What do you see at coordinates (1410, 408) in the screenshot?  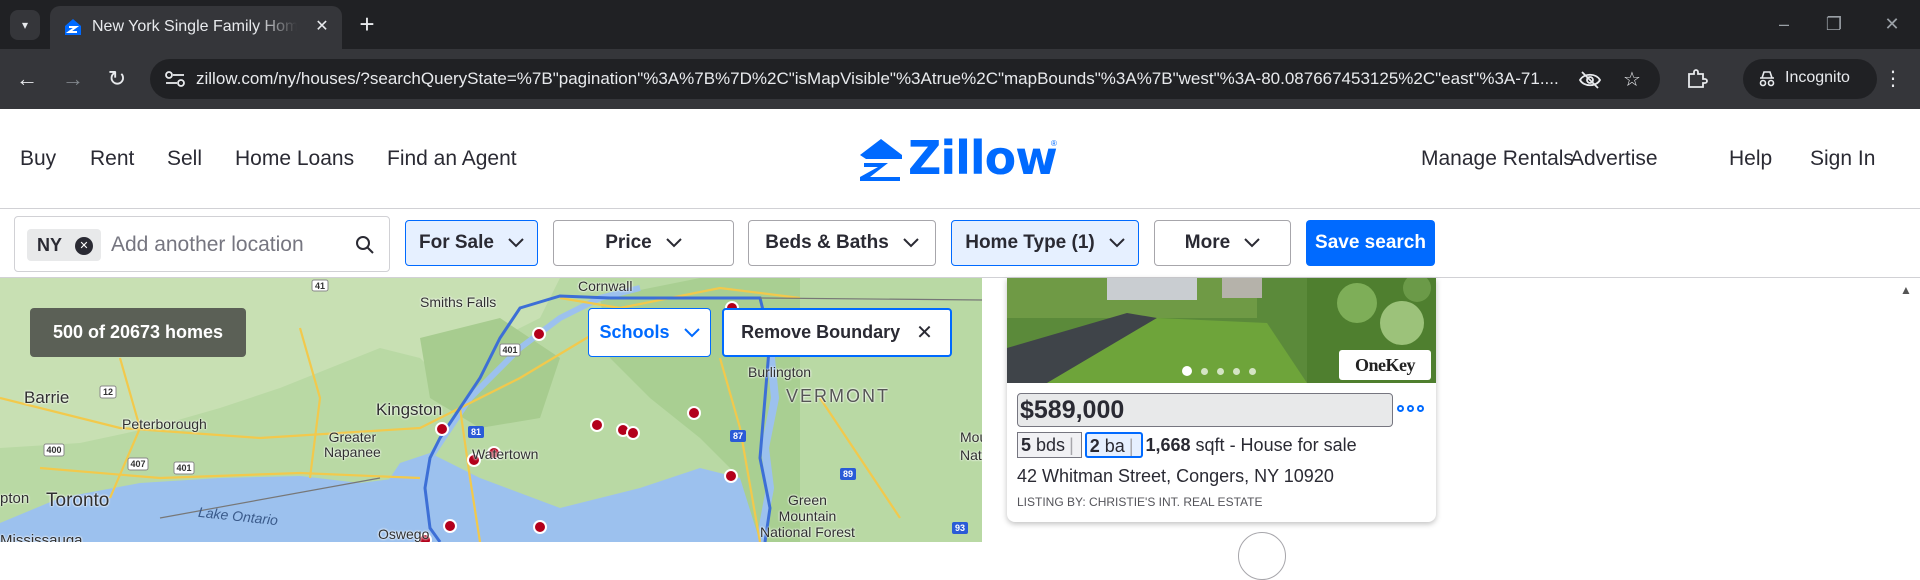 I see `more-options-icon` at bounding box center [1410, 408].